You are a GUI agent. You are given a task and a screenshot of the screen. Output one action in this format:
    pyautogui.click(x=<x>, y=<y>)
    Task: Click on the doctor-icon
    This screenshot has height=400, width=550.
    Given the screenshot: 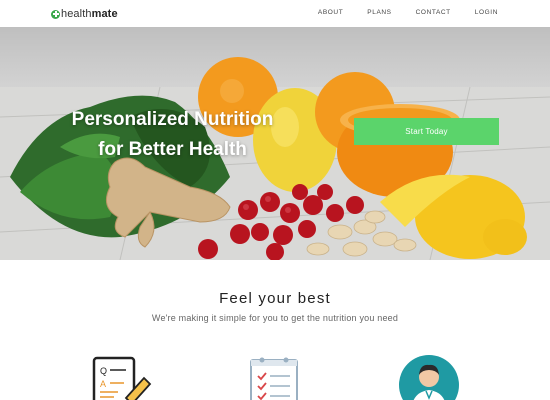 What is the action you would take?
    pyautogui.click(x=429, y=377)
    